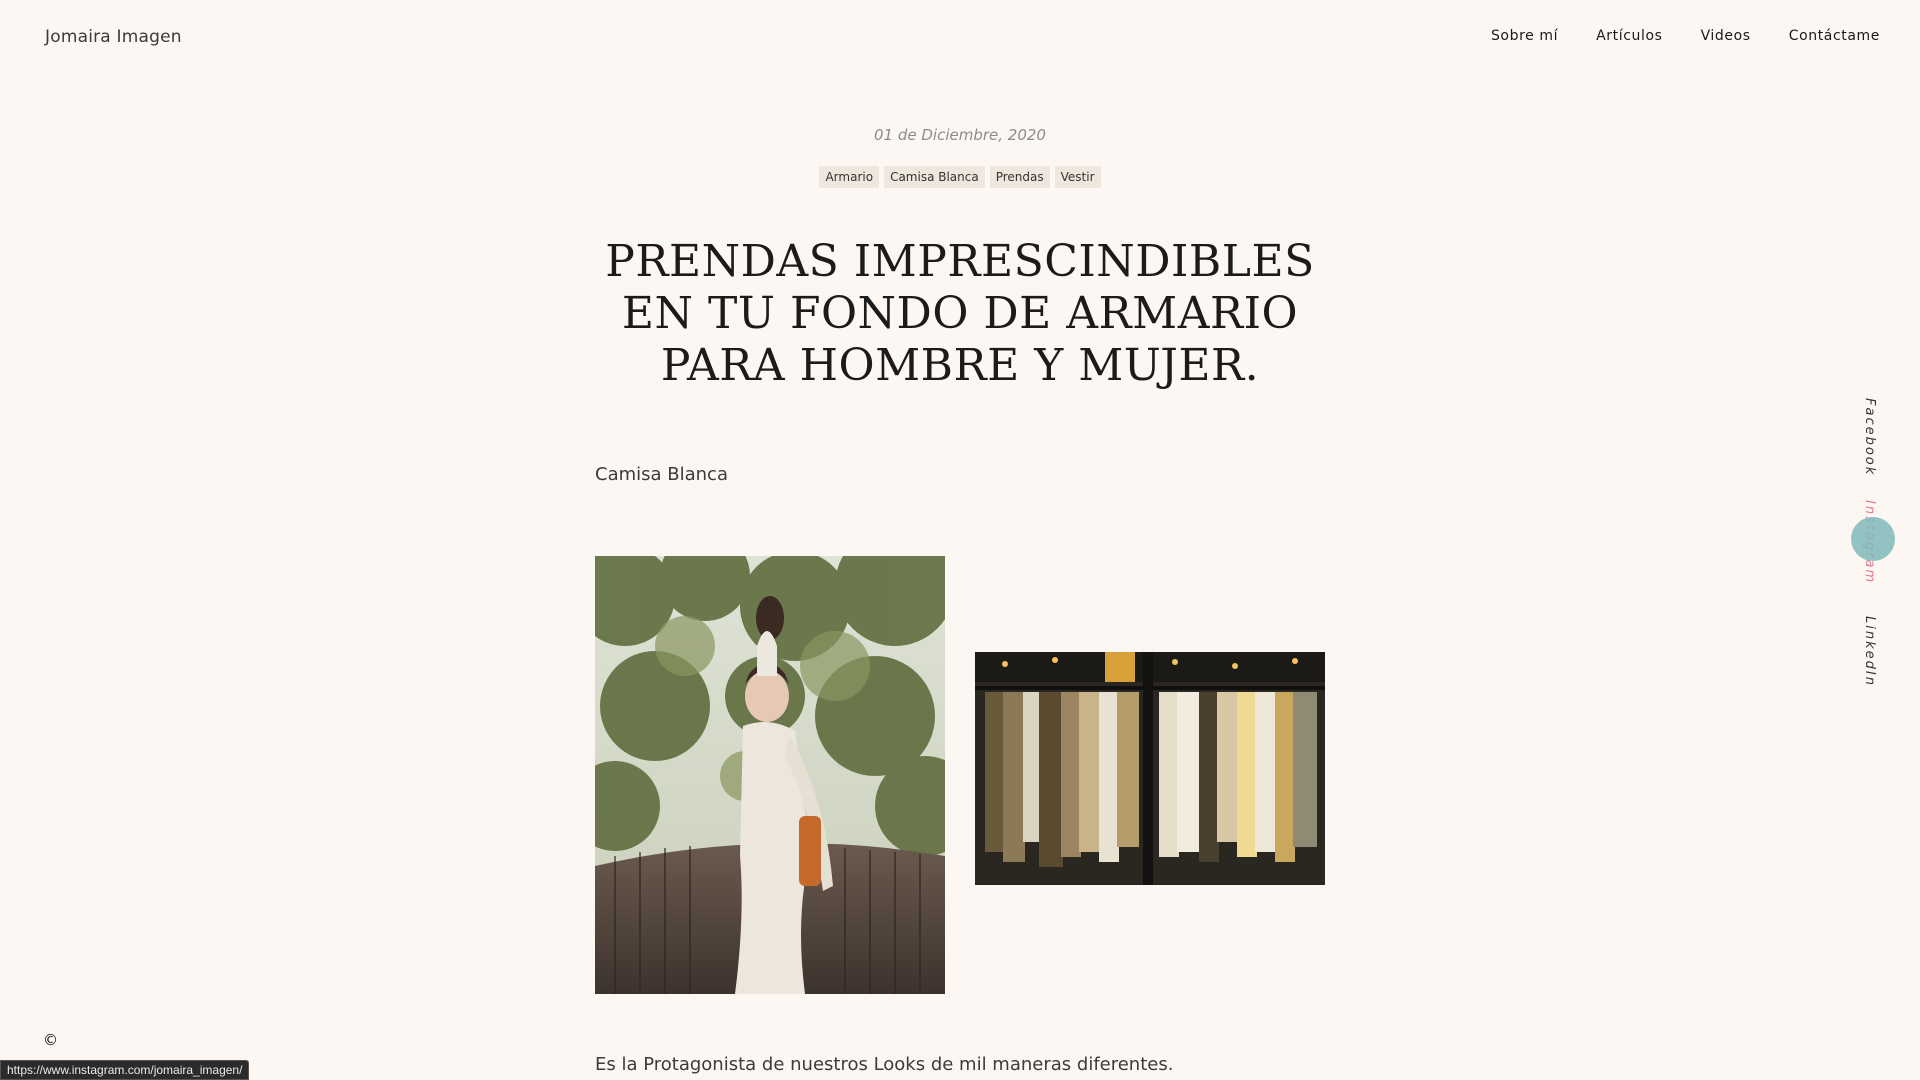 This screenshot has width=1920, height=1080. Describe the element at coordinates (1019, 177) in the screenshot. I see `tag-prendas: Prendas` at that location.